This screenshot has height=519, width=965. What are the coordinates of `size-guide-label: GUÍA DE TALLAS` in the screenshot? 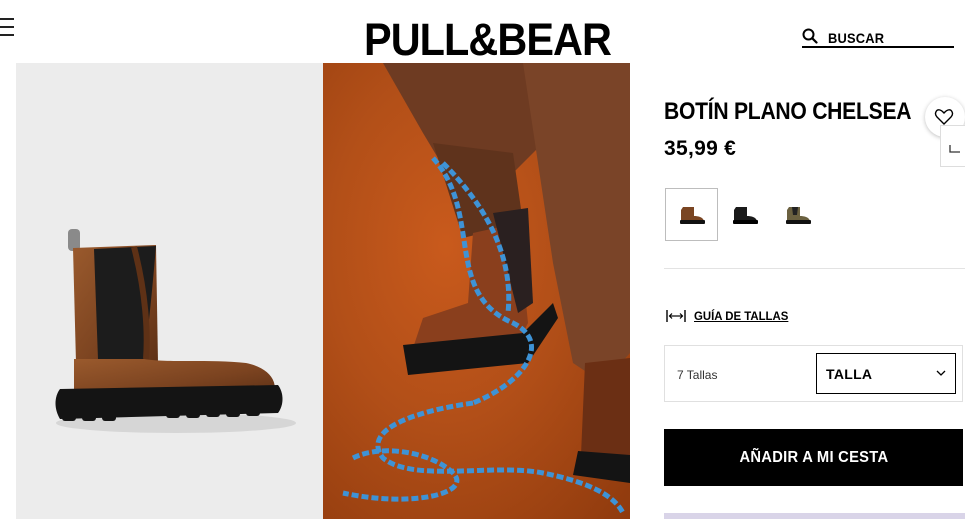 It's located at (741, 316).